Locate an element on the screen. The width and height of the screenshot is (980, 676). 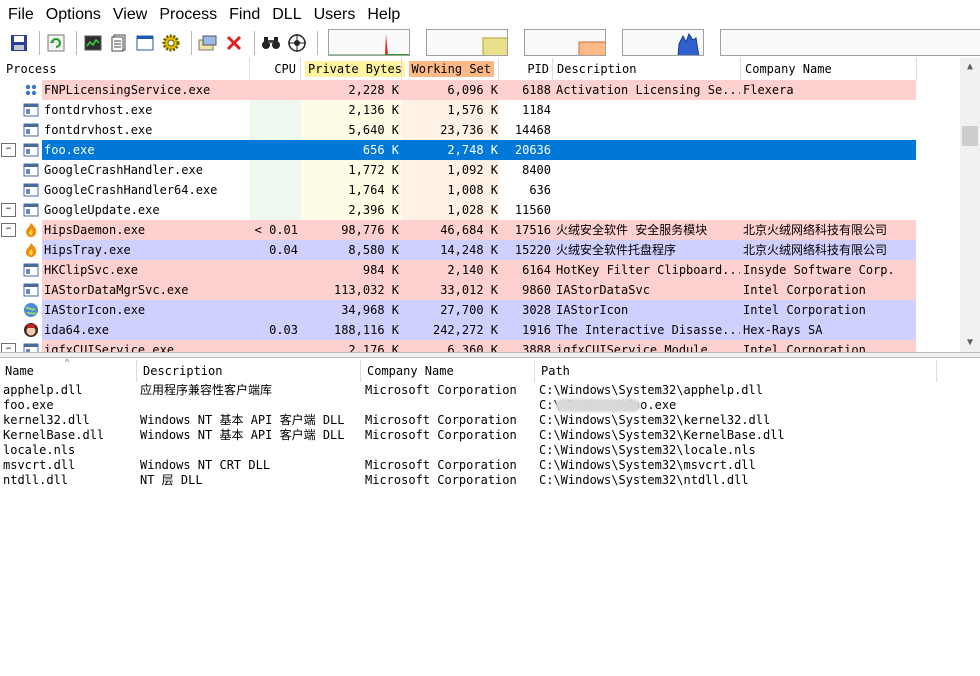
col-pid-header: PID is located at coordinates (525, 69).